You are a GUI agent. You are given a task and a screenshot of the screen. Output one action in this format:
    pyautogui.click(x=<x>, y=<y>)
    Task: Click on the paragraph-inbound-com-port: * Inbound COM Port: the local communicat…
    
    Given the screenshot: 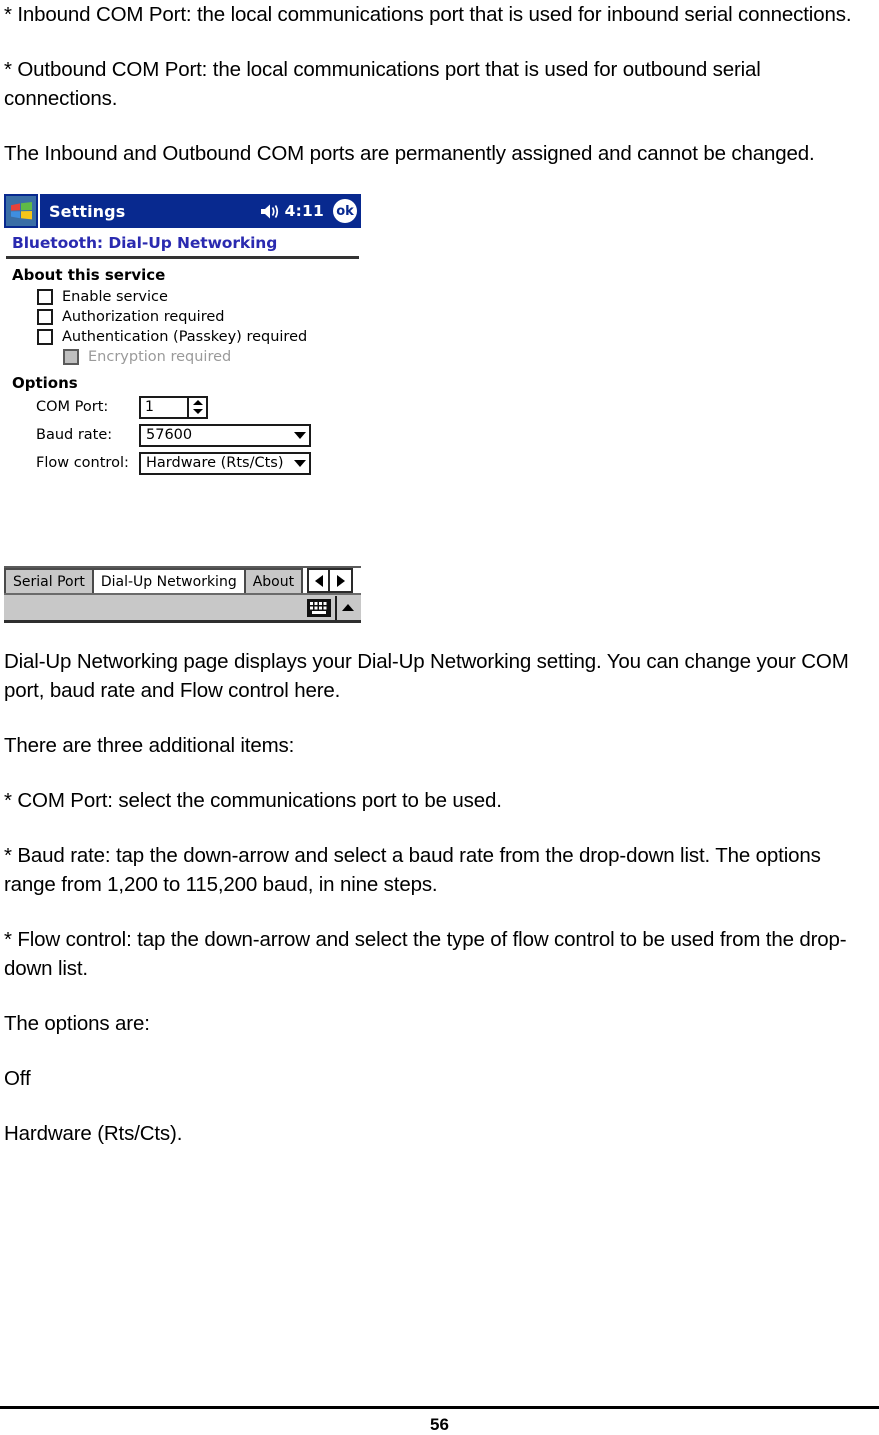 What is the action you would take?
    pyautogui.click(x=428, y=14)
    